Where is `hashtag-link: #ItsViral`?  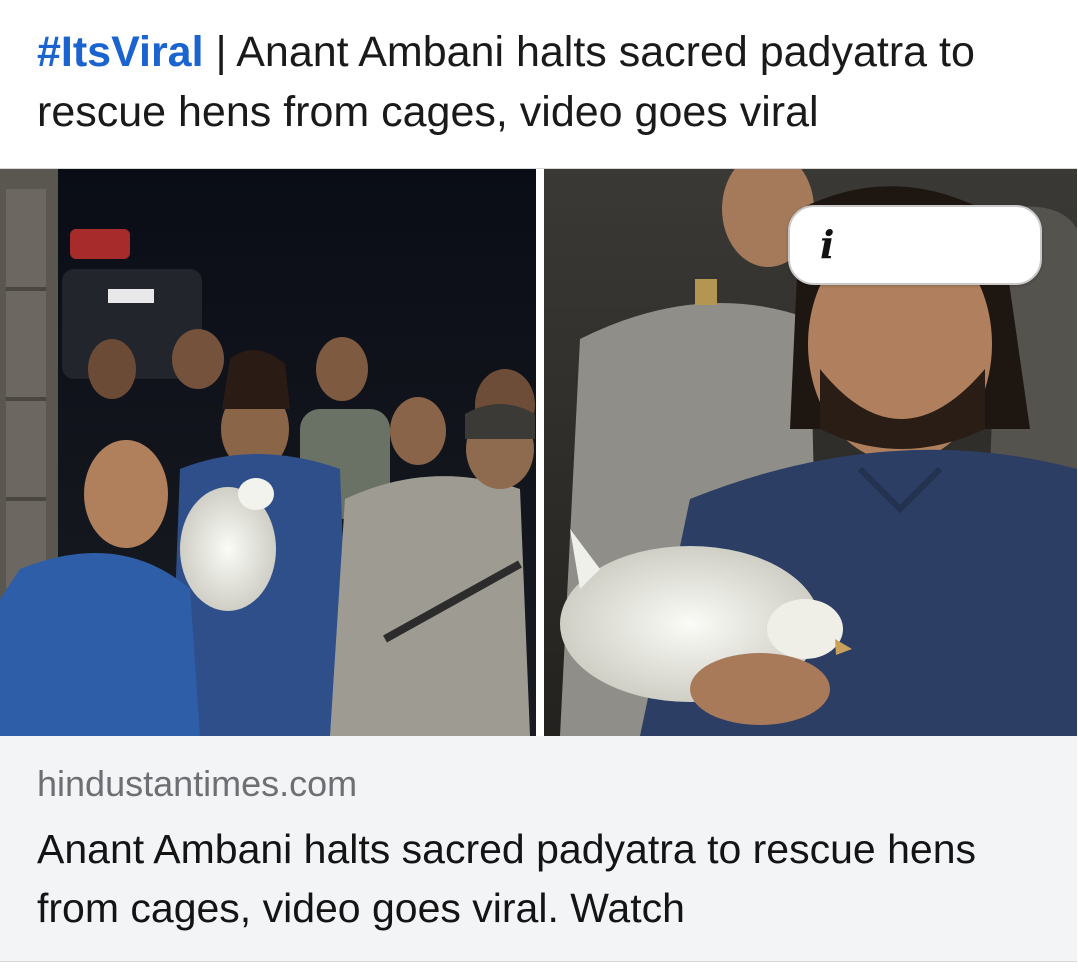
hashtag-link: #ItsViral is located at coordinates (120, 52).